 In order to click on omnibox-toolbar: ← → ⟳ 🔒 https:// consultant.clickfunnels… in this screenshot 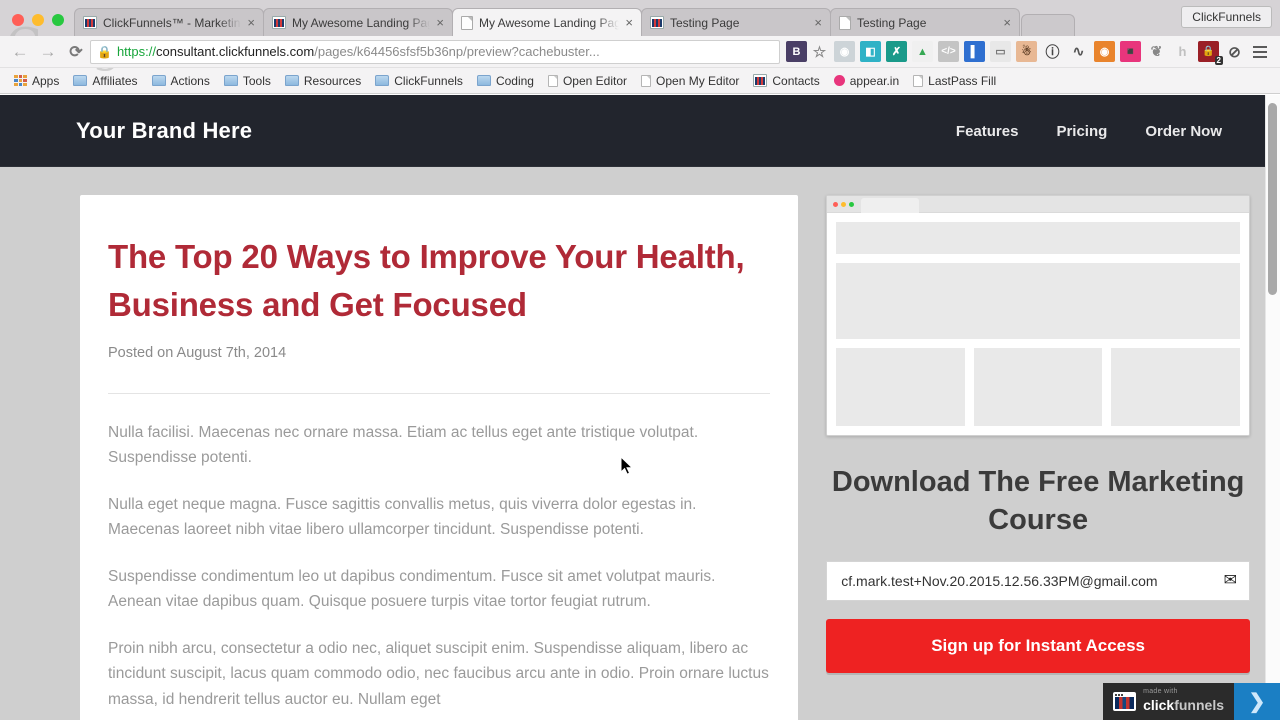, I will do `click(640, 52)`.